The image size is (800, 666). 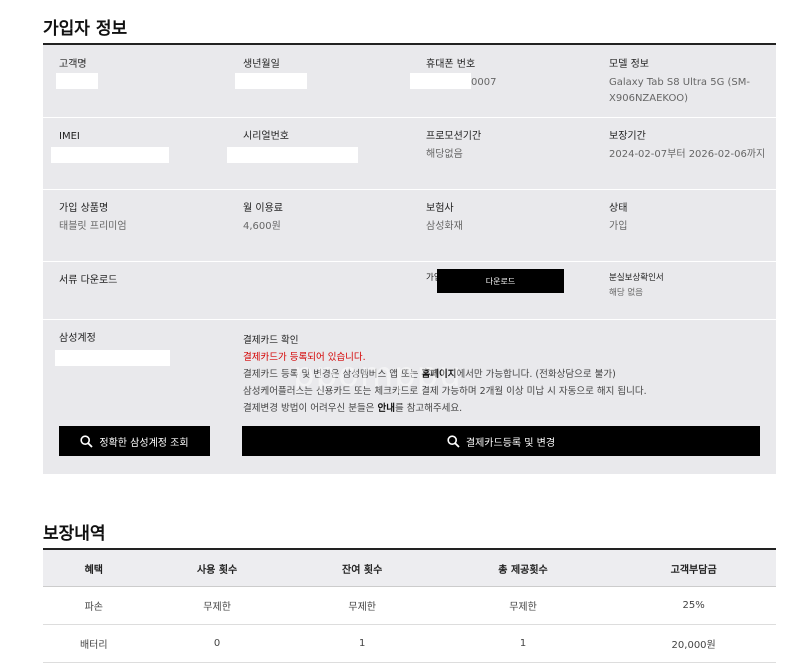 I want to click on table-cell: 0, so click(x=217, y=643).